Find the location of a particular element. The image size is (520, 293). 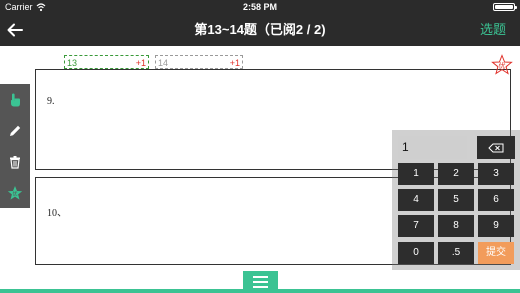

score-tag-14: 14 +1 is located at coordinates (199, 62).